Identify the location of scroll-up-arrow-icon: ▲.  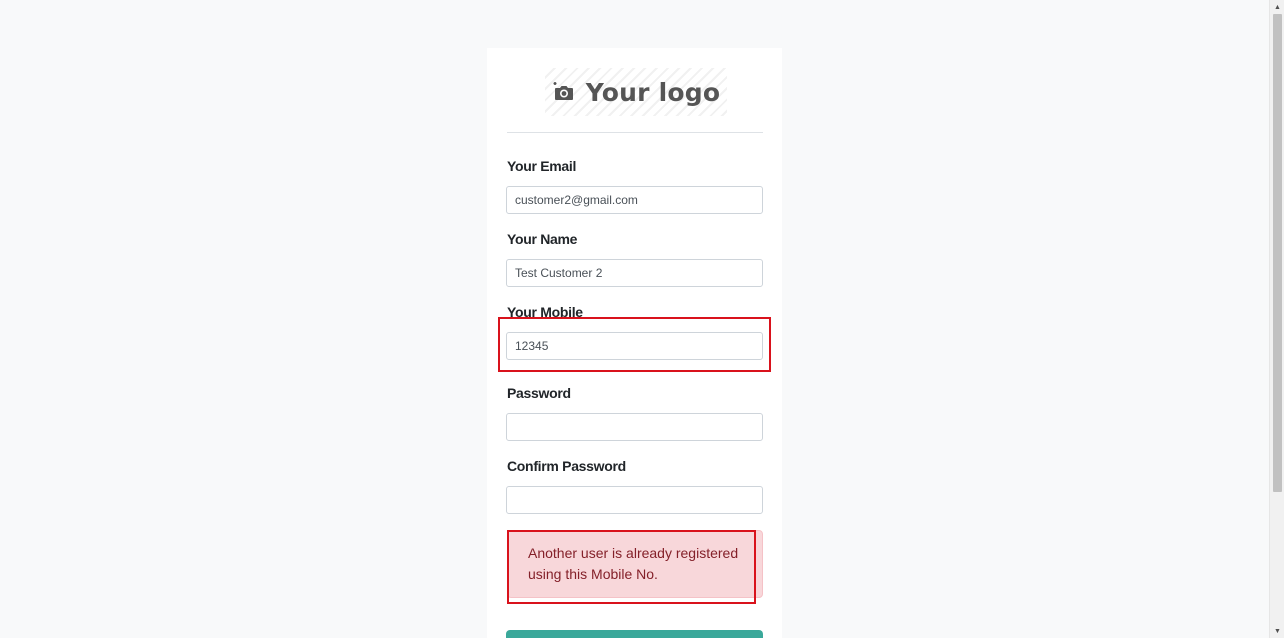
(1277, 7).